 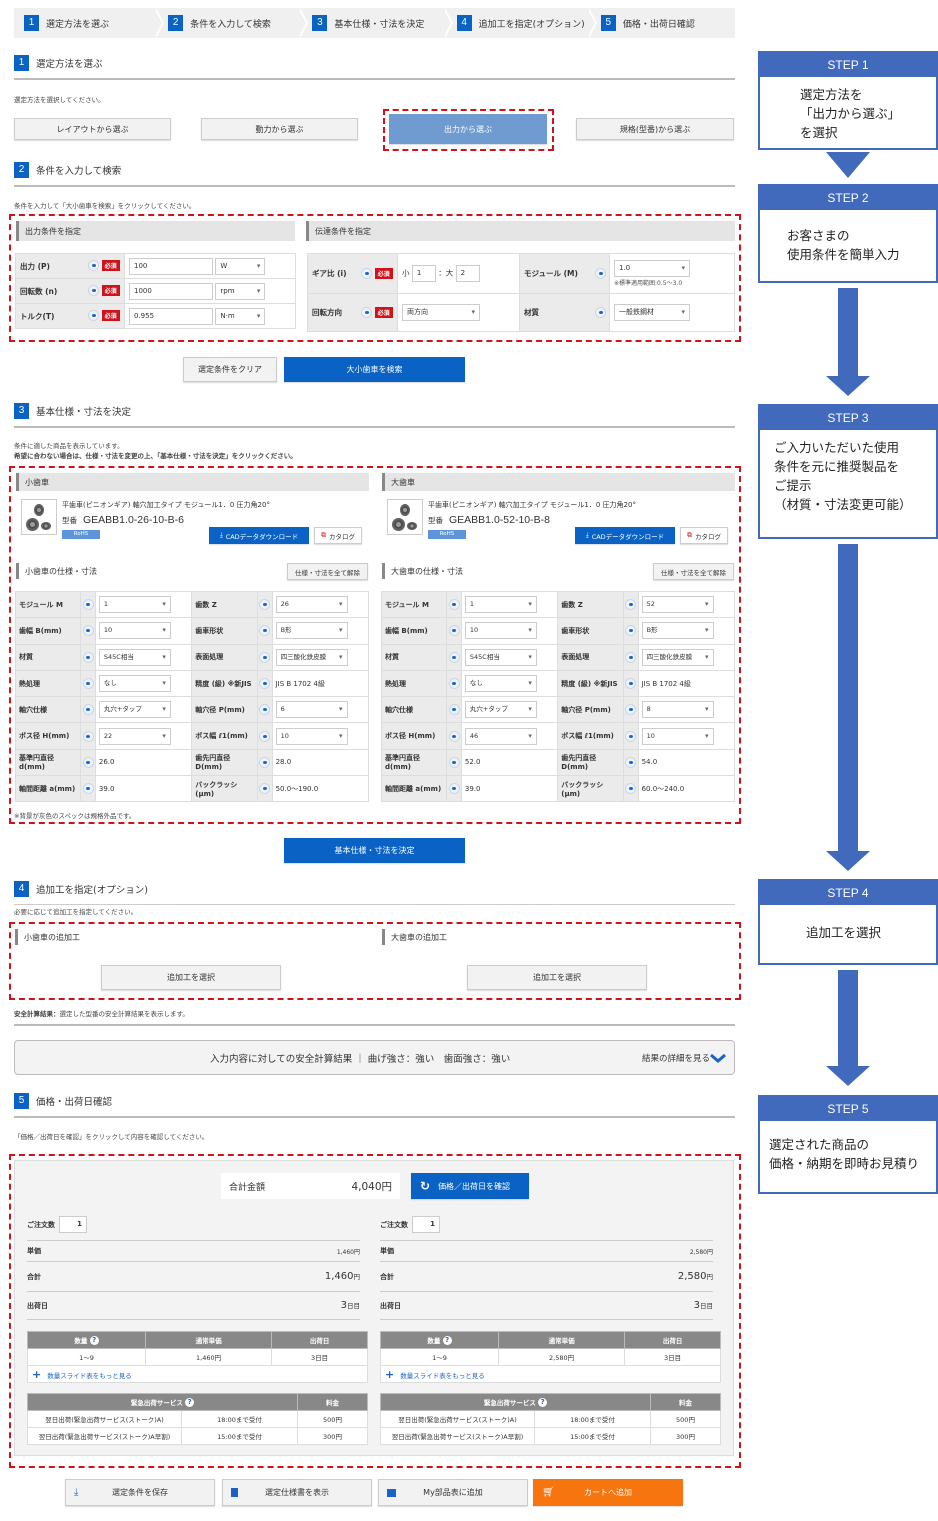 I want to click on gear-ratio-large-input: 2, so click(x=467, y=273).